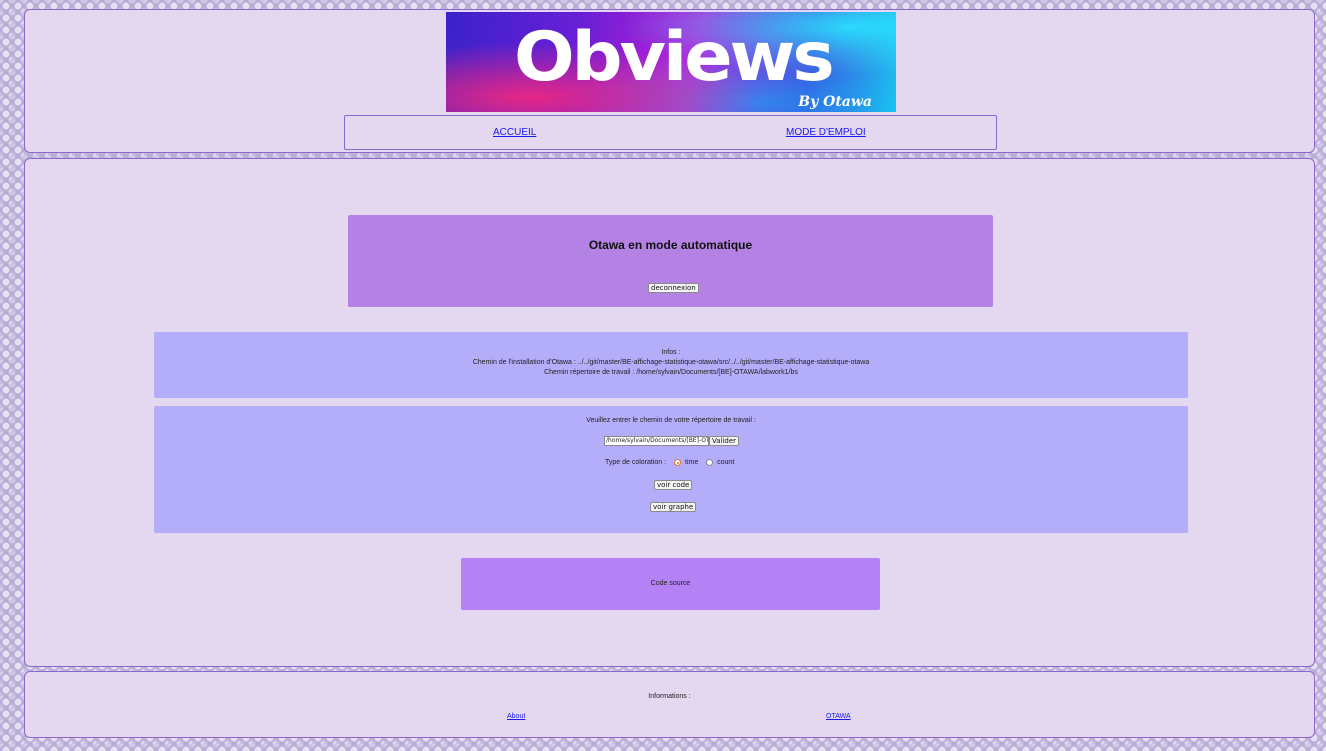 Image resolution: width=1326 pixels, height=751 pixels. Describe the element at coordinates (673, 507) in the screenshot. I see `view-graph-button: voir graphe` at that location.